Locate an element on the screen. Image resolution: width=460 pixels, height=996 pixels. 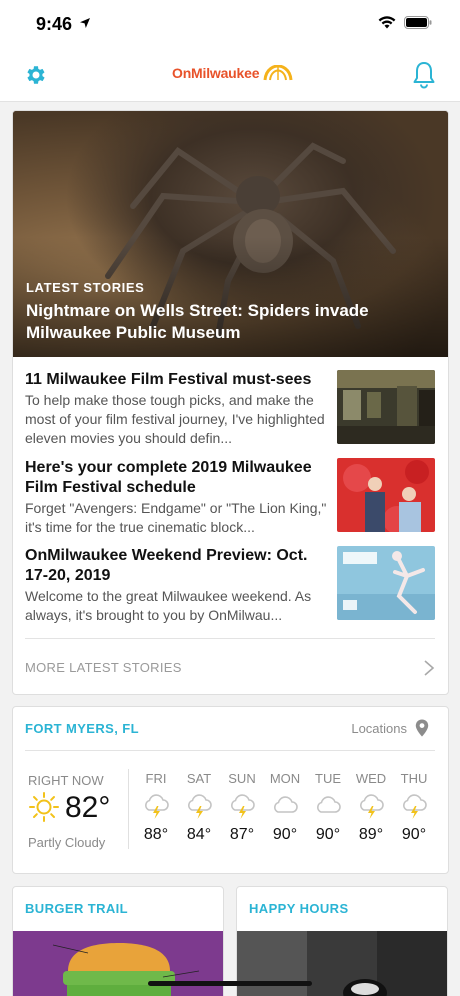
burger-trail-image is located at coordinates (118, 963).